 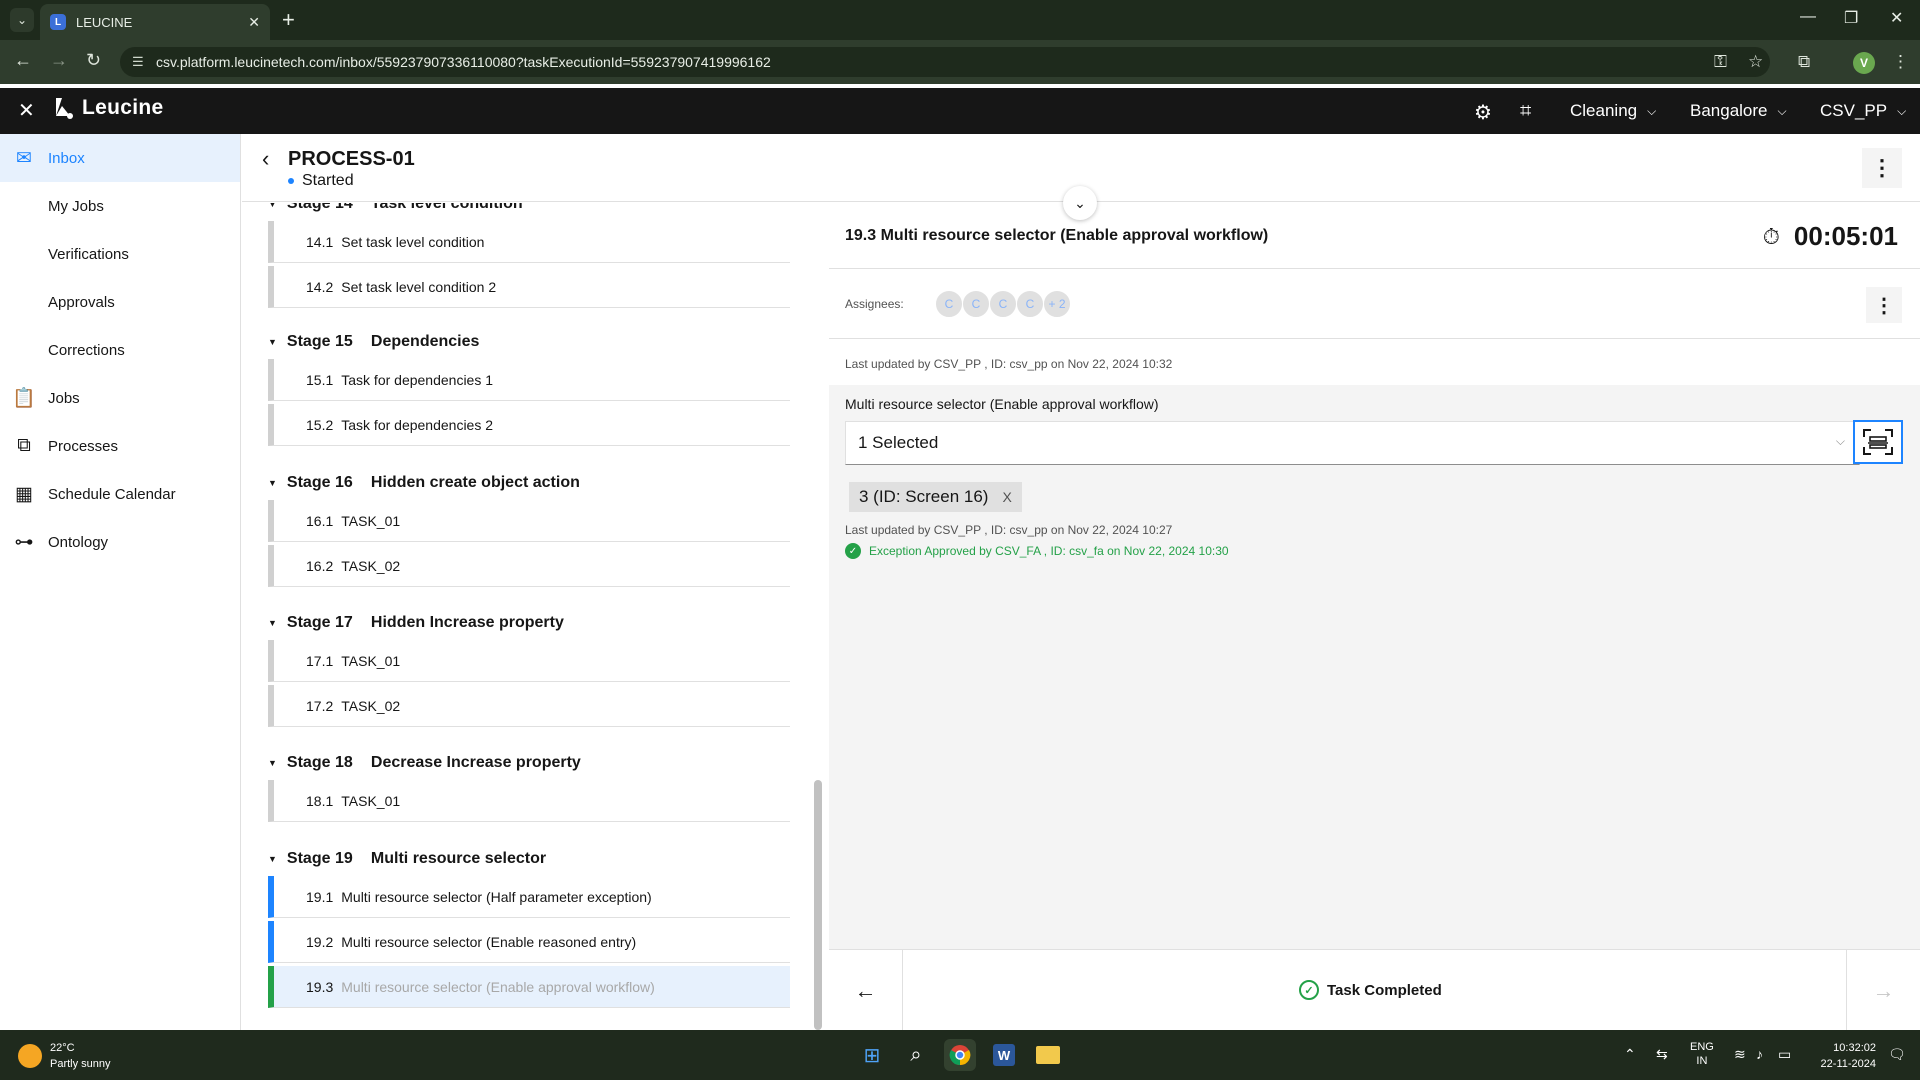 What do you see at coordinates (1003, 304) in the screenshot?
I see `assignee-avatars: C C C C + 2` at bounding box center [1003, 304].